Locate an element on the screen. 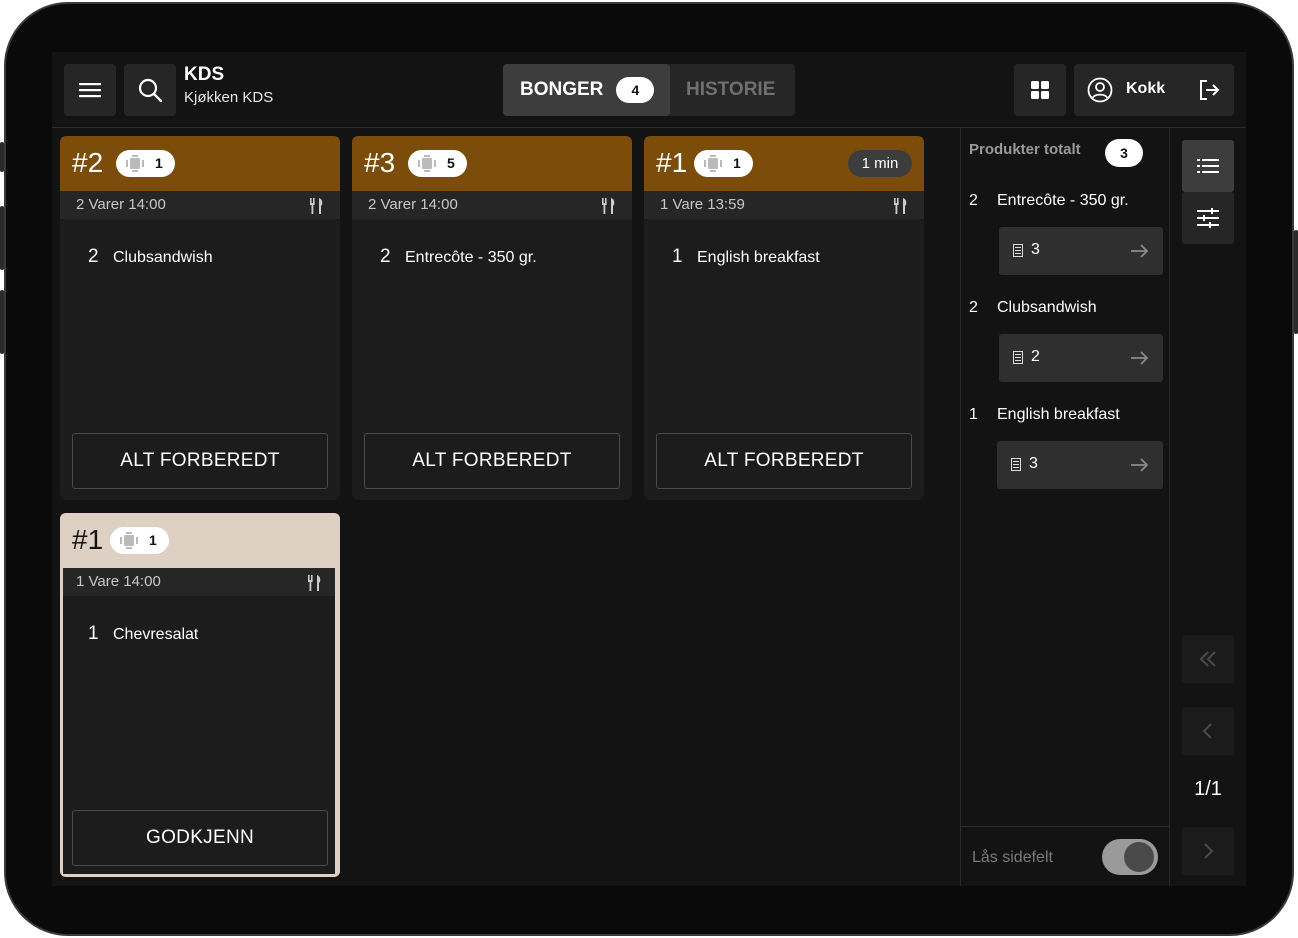  app-subtitle: Kjøkken KDS is located at coordinates (229, 97).